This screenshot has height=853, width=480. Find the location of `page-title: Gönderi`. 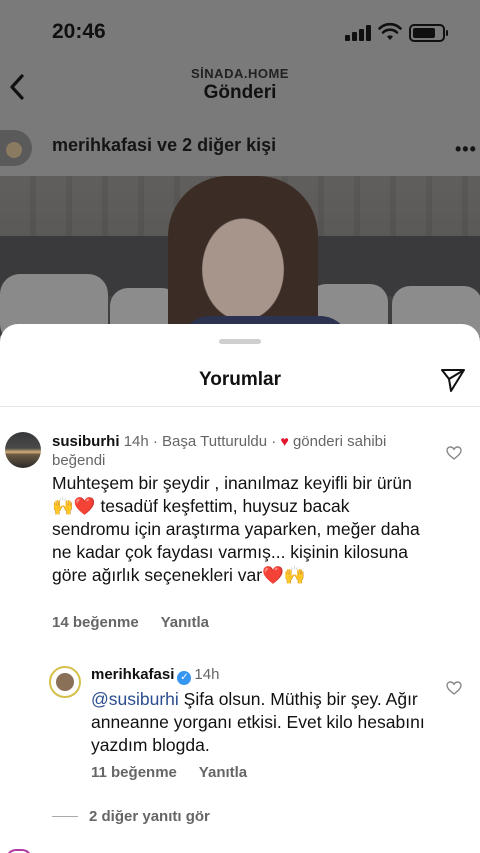

page-title: Gönderi is located at coordinates (240, 92).